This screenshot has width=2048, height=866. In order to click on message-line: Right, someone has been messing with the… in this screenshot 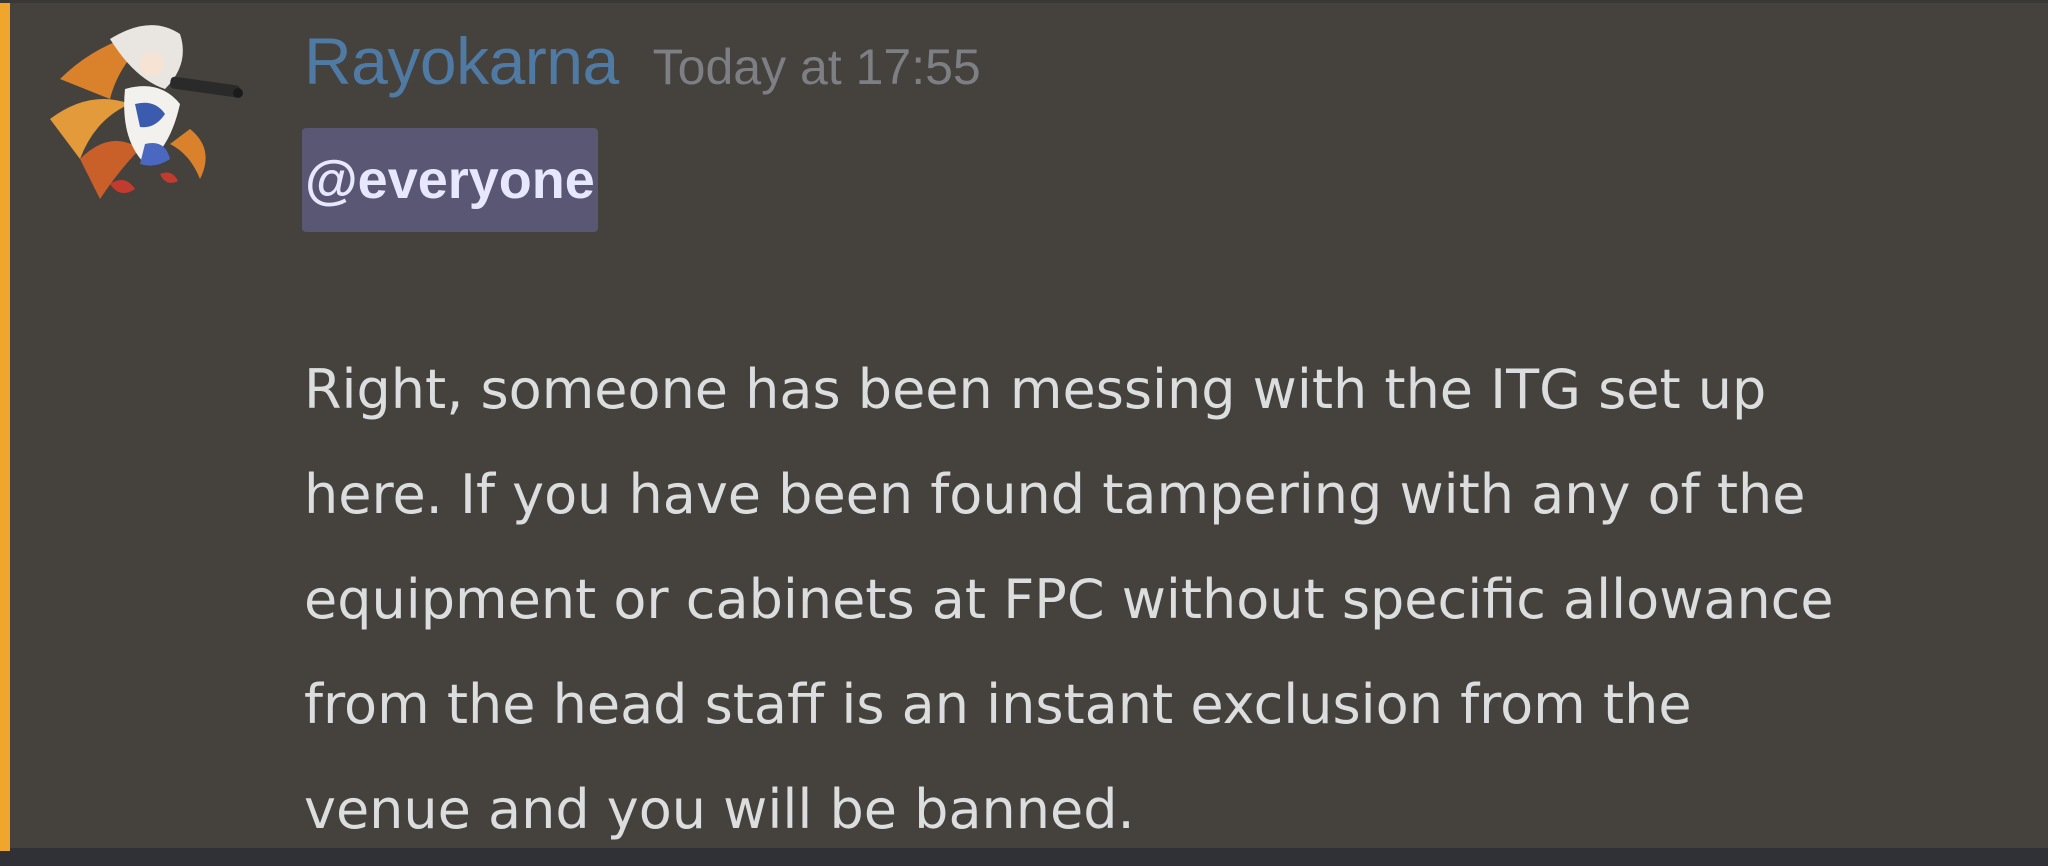, I will do `click(1035, 389)`.